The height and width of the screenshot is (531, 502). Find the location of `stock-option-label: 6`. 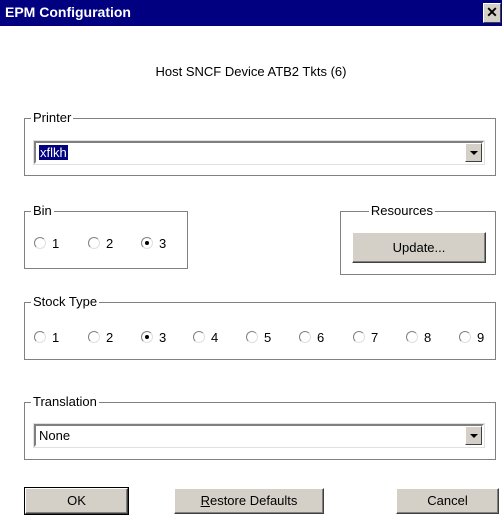

stock-option-label: 6 is located at coordinates (321, 337).